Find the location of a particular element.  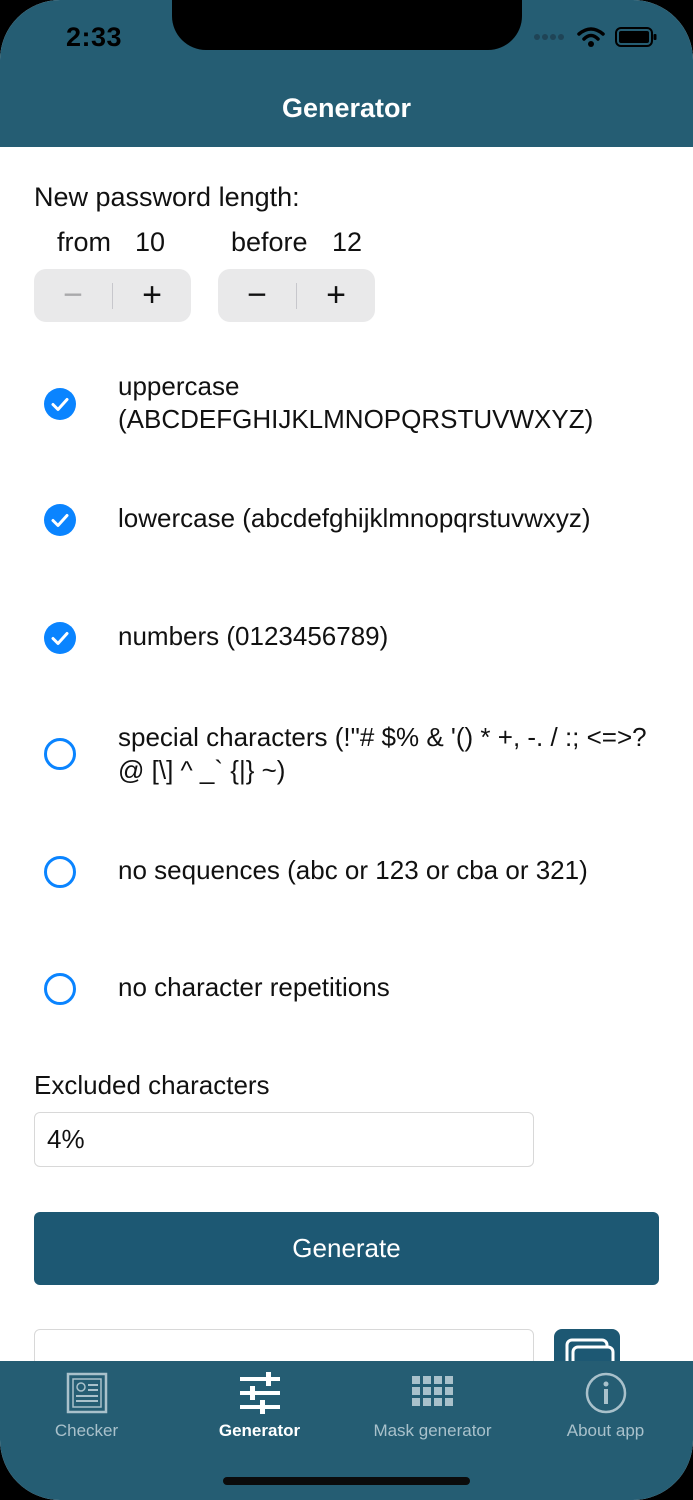

home-indicator is located at coordinates (346, 1481).